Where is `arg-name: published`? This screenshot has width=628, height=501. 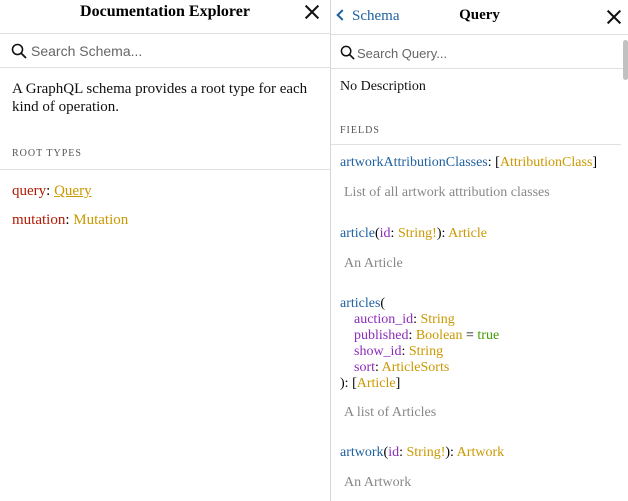
arg-name: published is located at coordinates (381, 335).